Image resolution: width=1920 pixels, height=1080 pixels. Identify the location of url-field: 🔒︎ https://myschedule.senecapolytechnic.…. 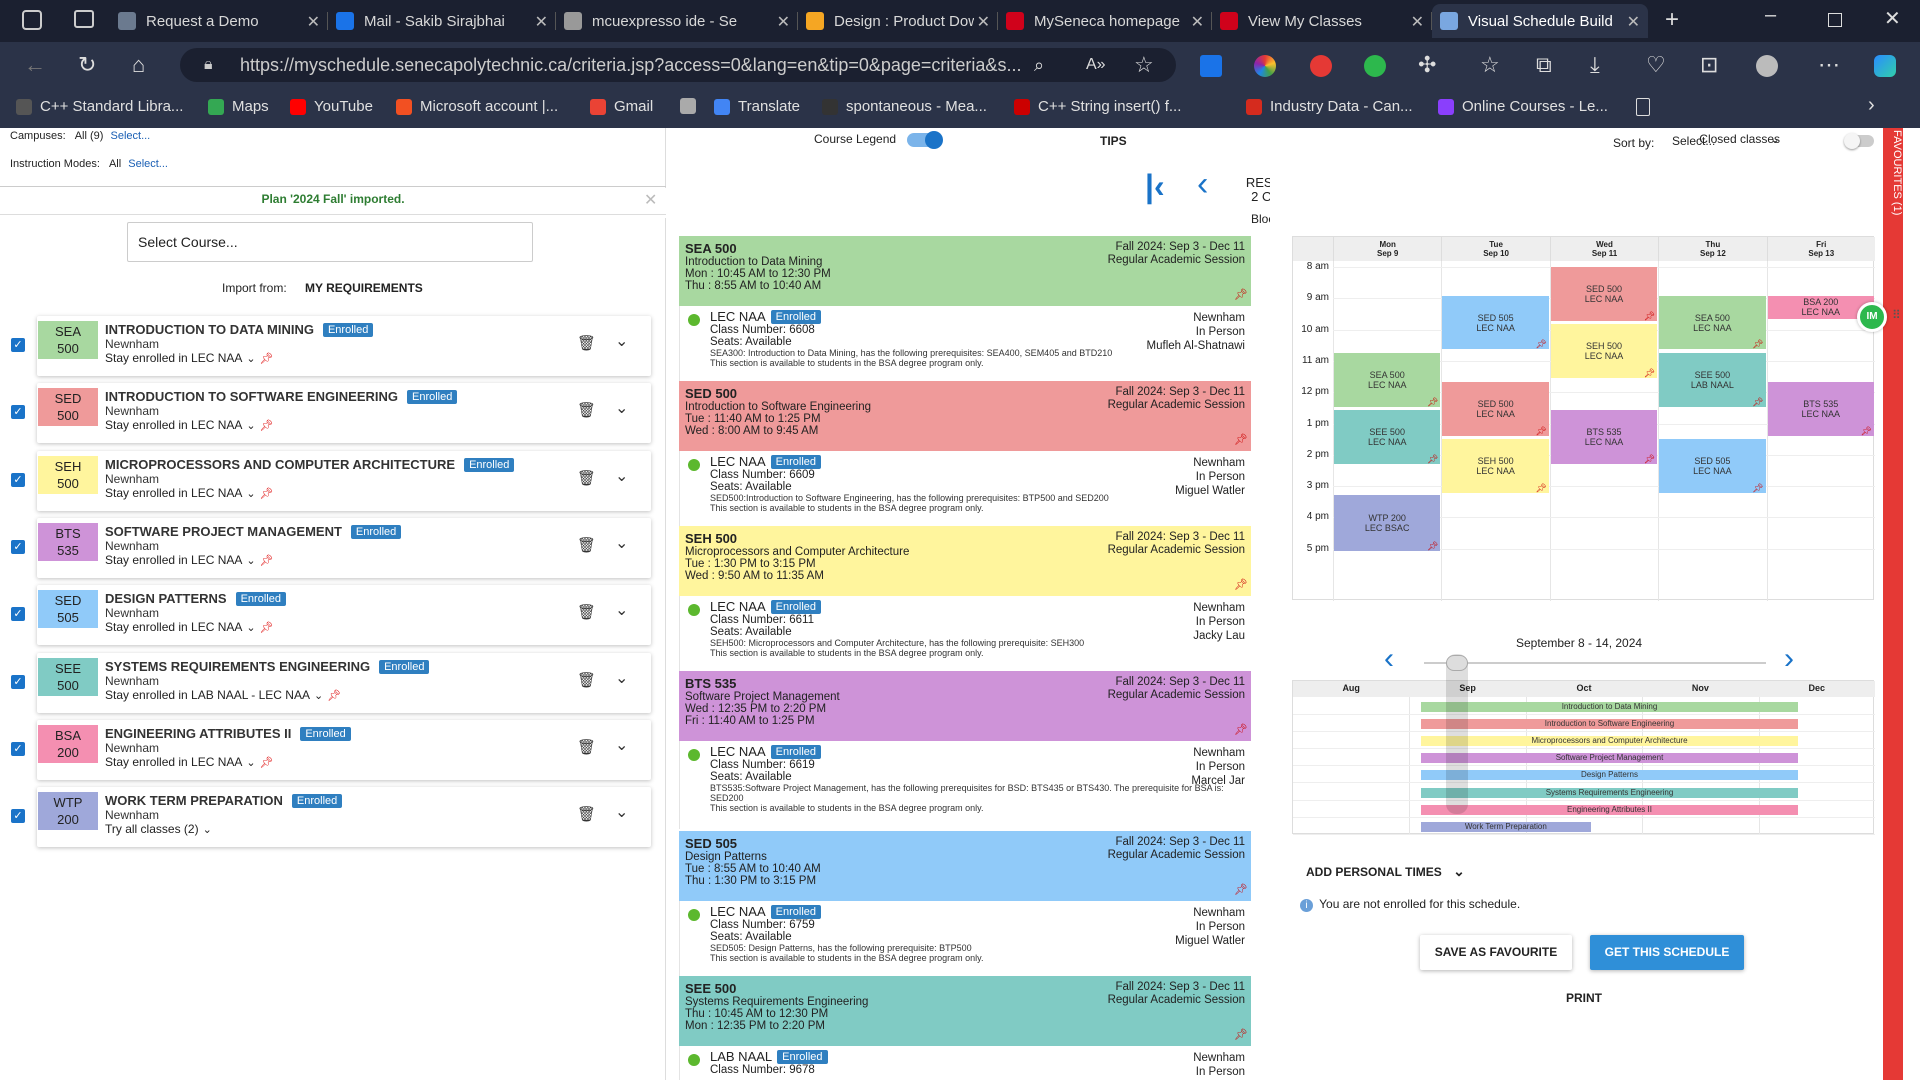
(678, 65).